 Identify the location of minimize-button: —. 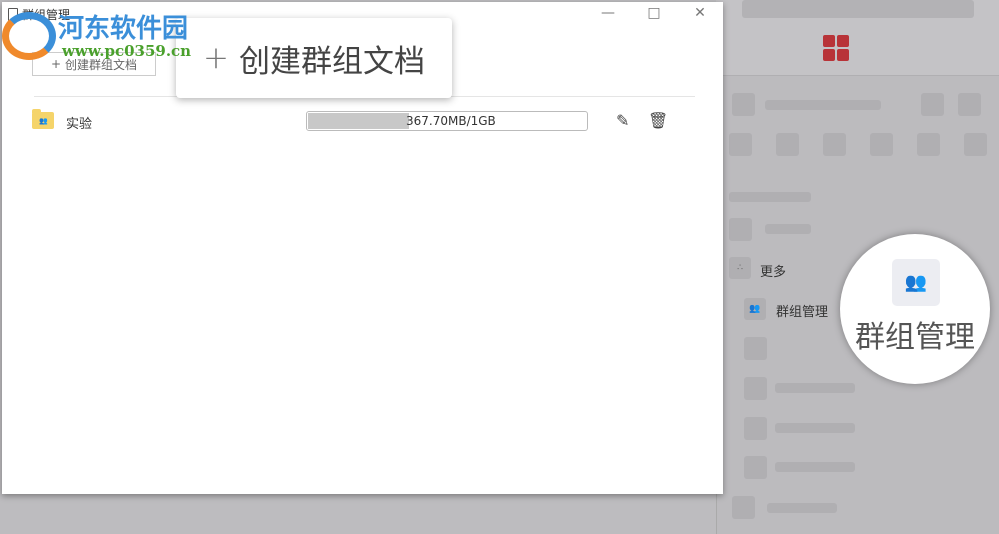
(608, 13).